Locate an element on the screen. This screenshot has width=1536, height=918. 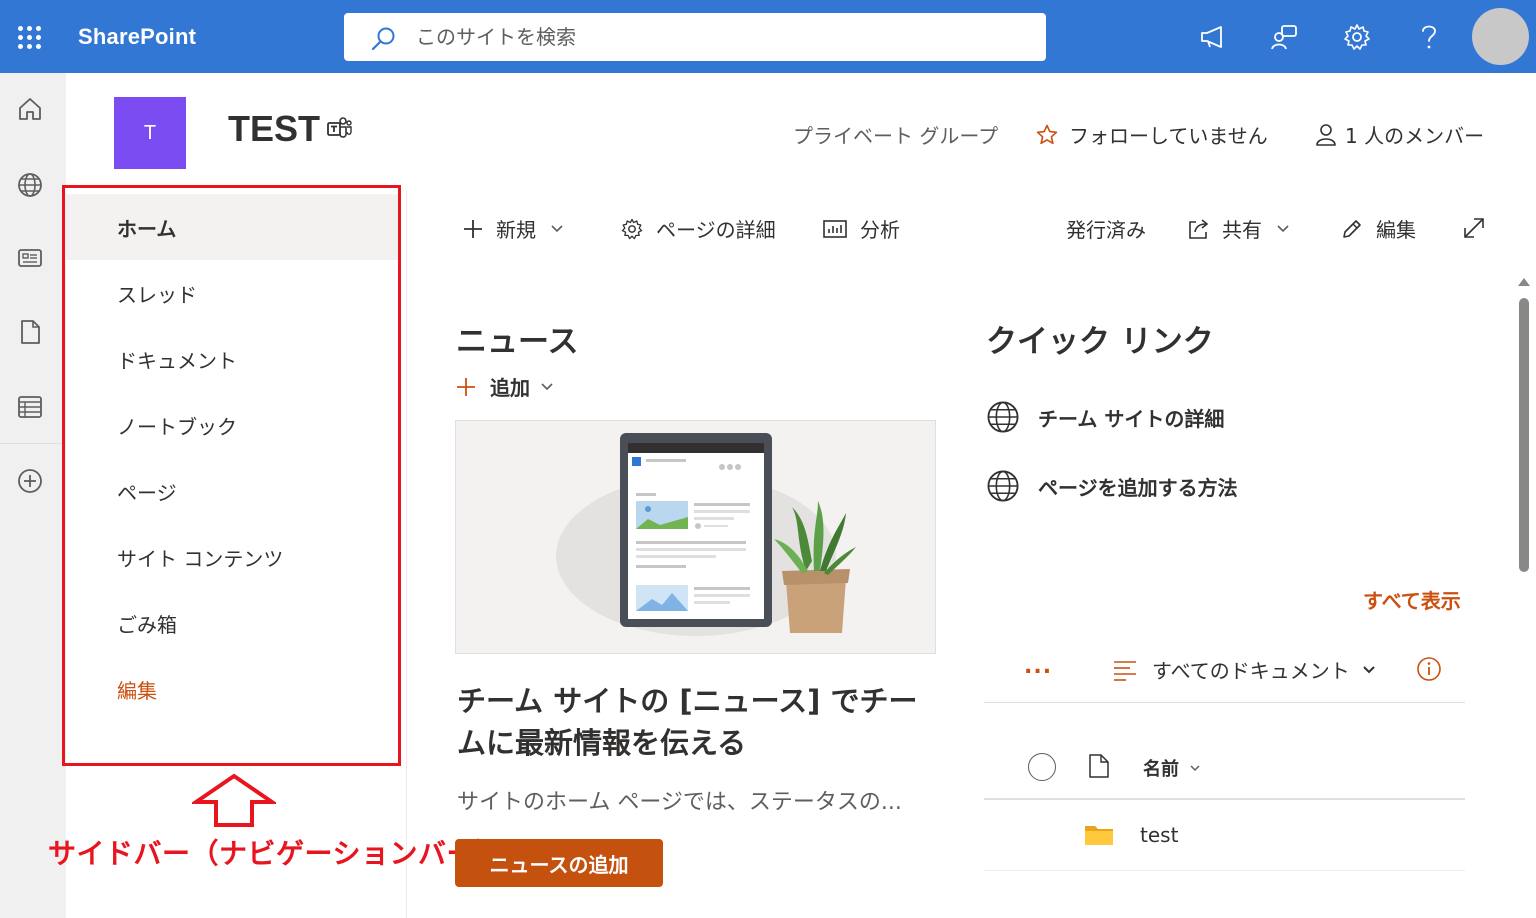
quick-link-add-page: ページを追加する方法 is located at coordinates (1112, 486).